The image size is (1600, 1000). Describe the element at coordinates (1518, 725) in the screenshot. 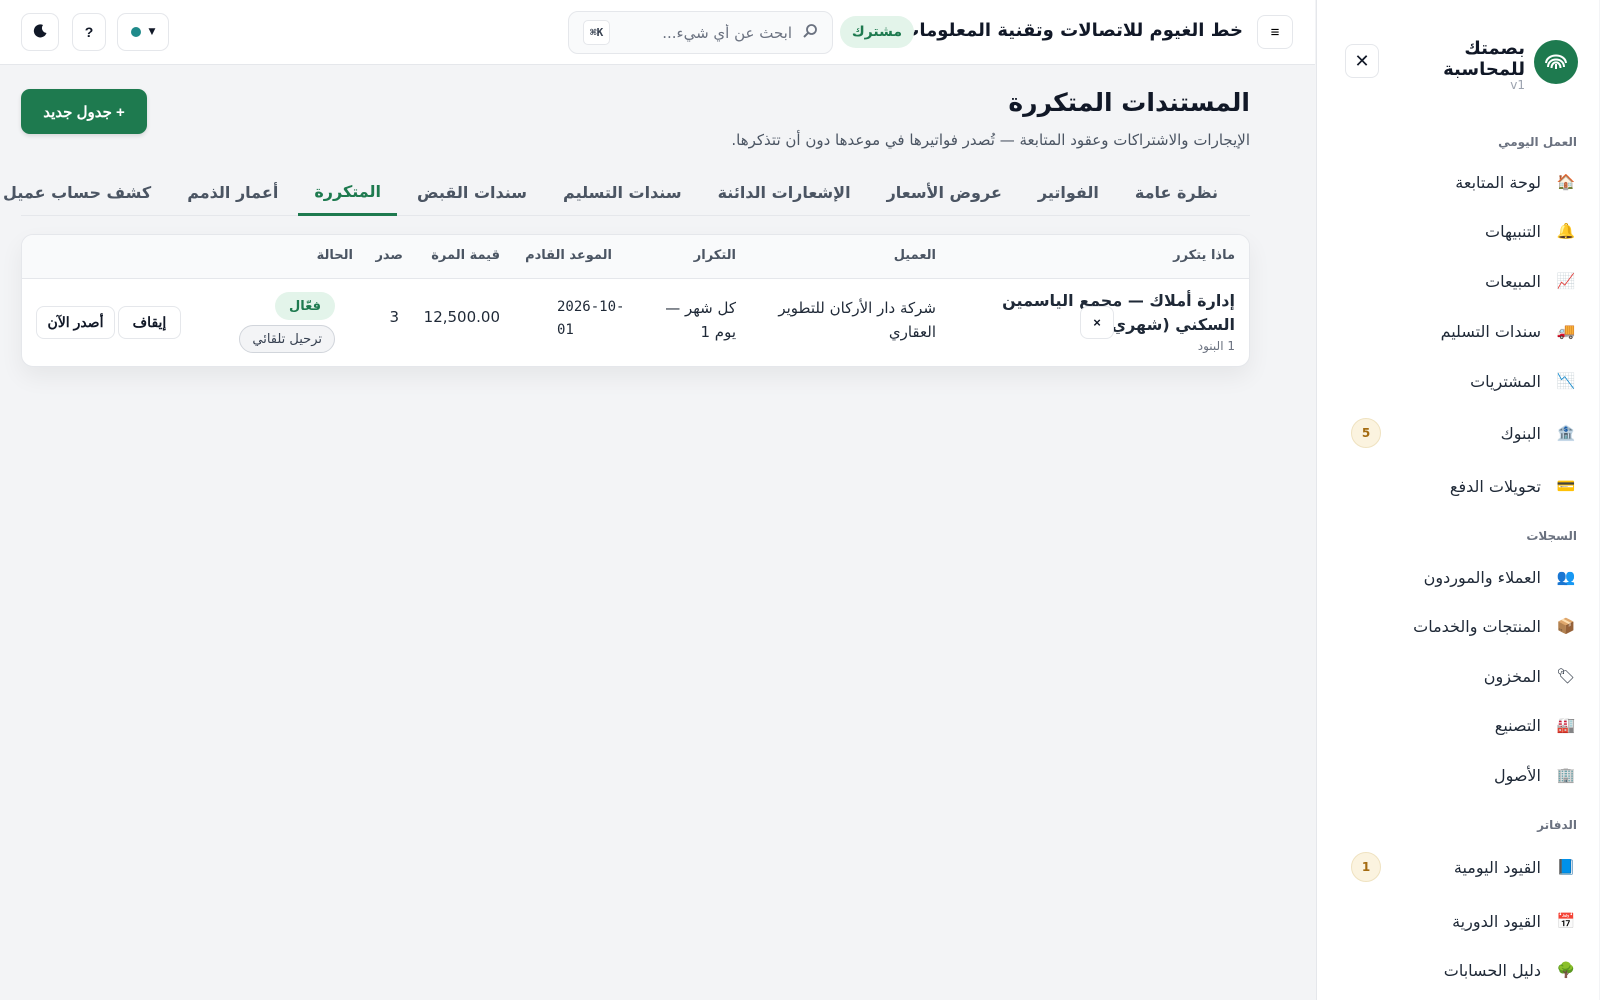

I see `sidebar-item-label: التصنيع` at that location.